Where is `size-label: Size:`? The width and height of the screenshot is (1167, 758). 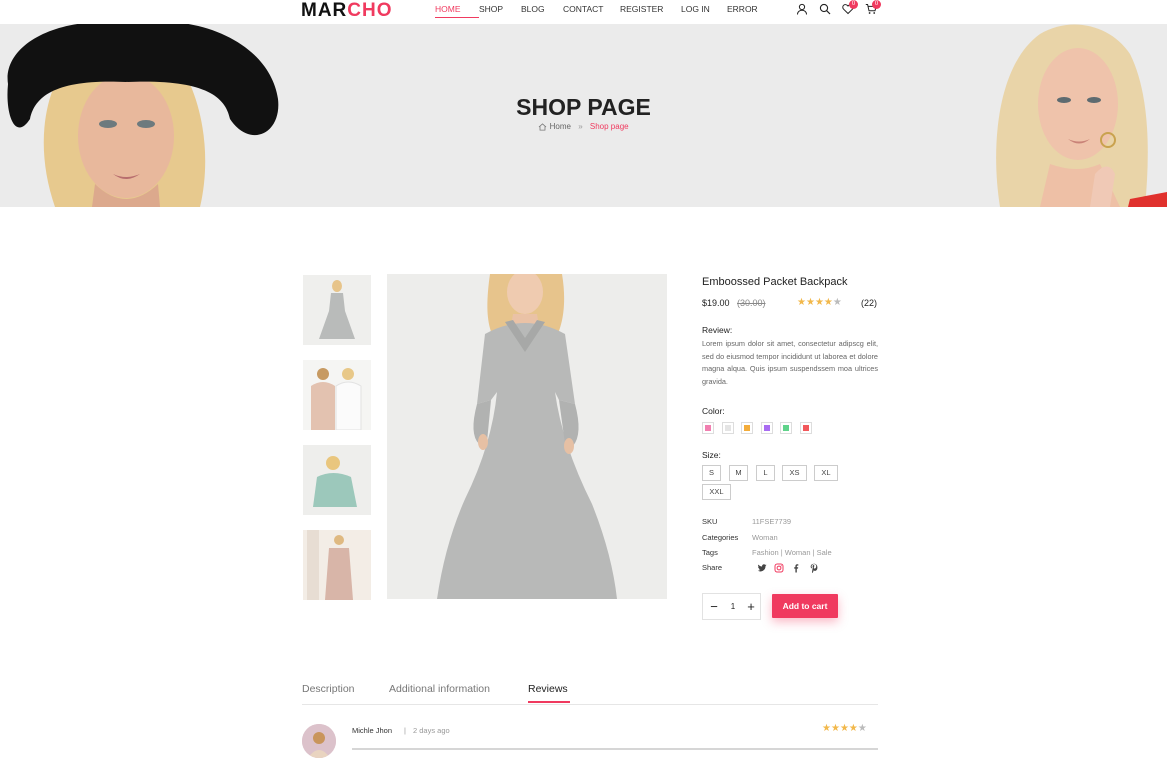
size-label: Size: is located at coordinates (711, 455).